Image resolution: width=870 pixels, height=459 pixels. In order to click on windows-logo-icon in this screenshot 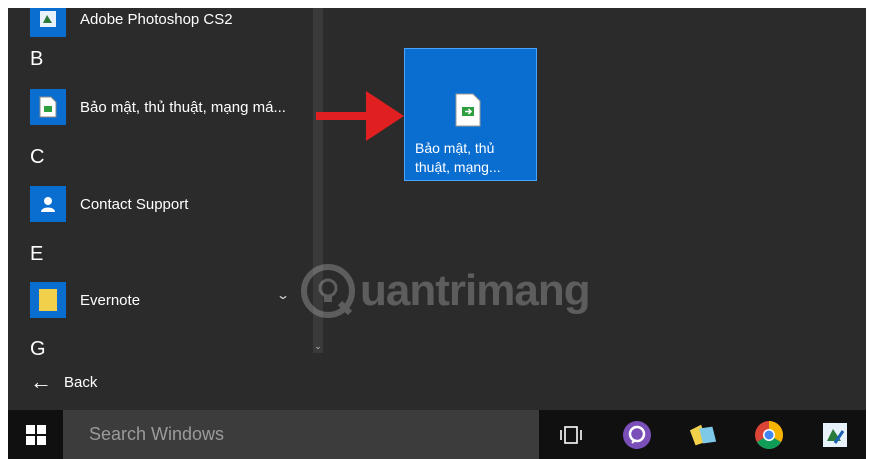, I will do `click(35, 434)`.